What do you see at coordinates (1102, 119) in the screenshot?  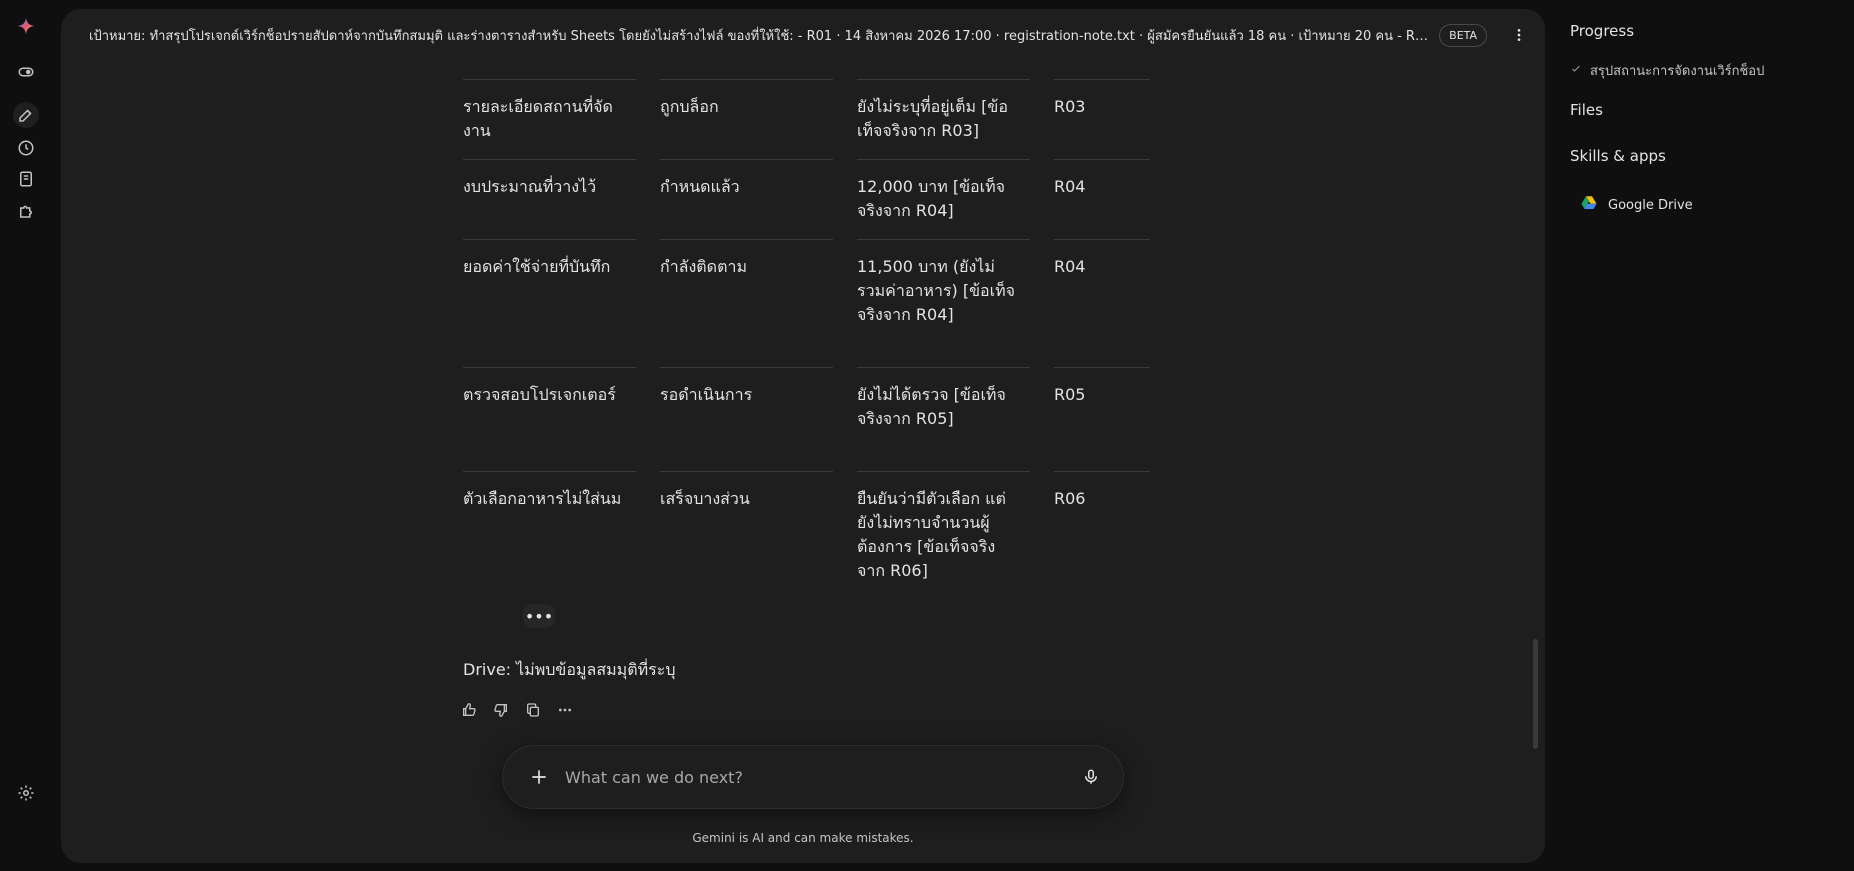 I see `table-cell-ref: R03` at bounding box center [1102, 119].